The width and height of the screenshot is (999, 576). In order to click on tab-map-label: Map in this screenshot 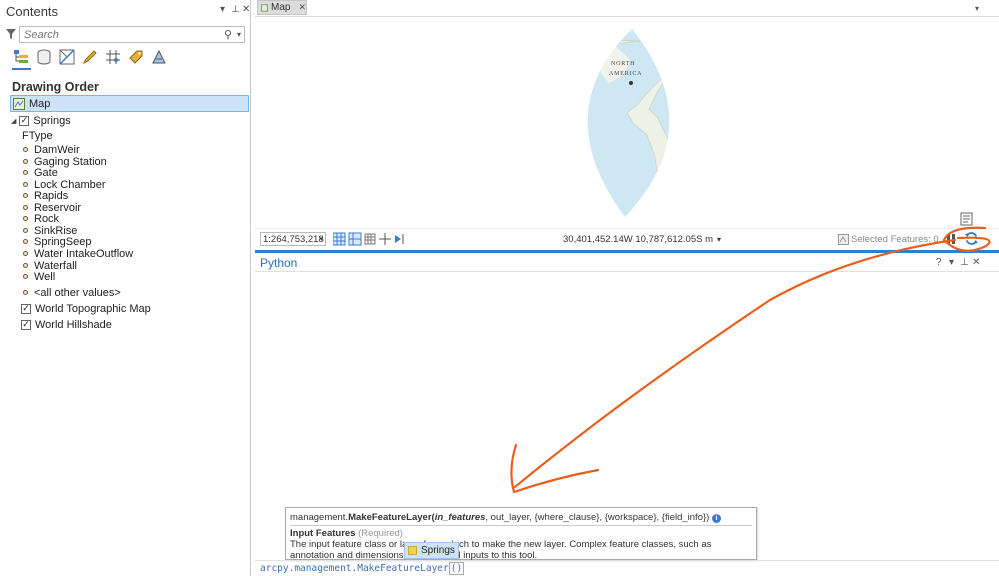, I will do `click(281, 7)`.